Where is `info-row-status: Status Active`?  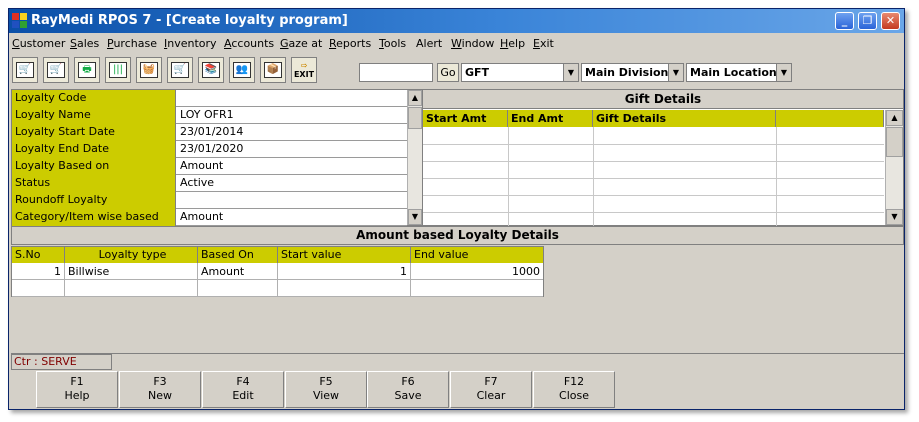
info-row-status: Status Active is located at coordinates (209, 183).